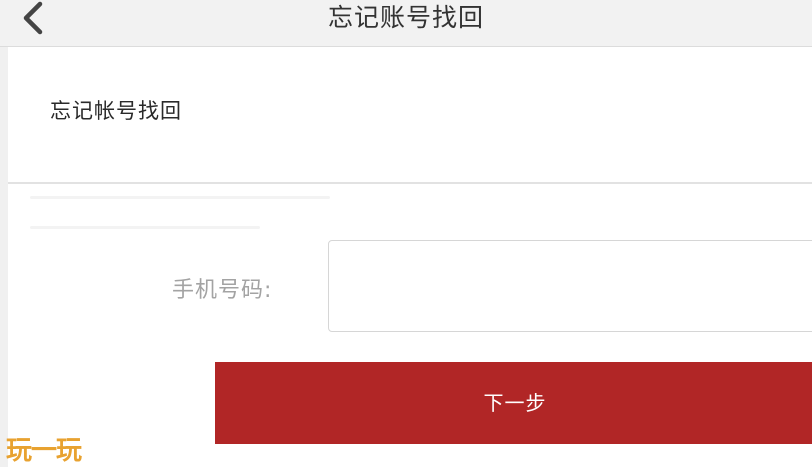 The width and height of the screenshot is (812, 467). What do you see at coordinates (44, 451) in the screenshot?
I see `watermark-logo: 玩一玩` at bounding box center [44, 451].